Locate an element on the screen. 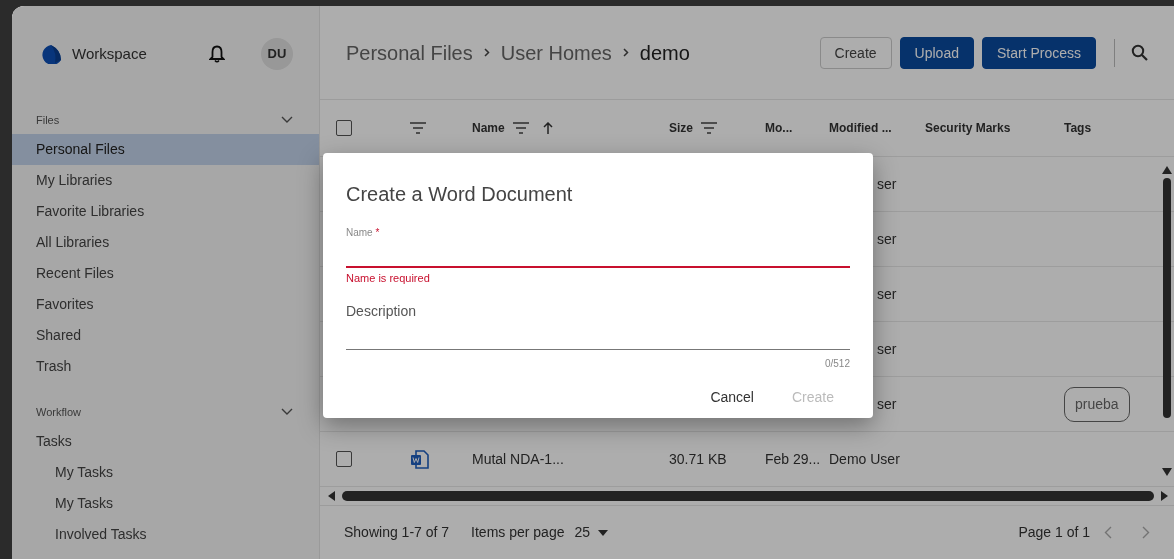 This screenshot has height=559, width=1174. header-button: Upload is located at coordinates (936, 52).